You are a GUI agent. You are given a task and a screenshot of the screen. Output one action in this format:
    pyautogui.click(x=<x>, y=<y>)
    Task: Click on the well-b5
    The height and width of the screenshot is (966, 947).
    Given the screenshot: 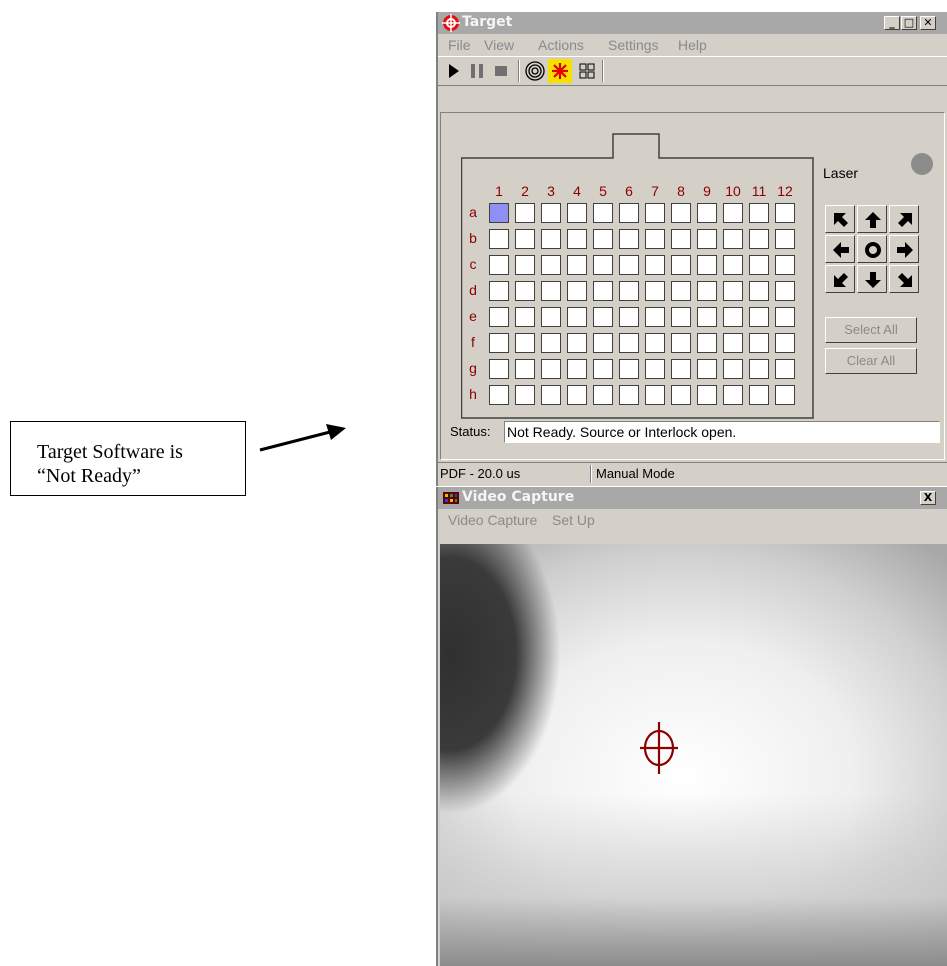 What is the action you would take?
    pyautogui.click(x=603, y=239)
    